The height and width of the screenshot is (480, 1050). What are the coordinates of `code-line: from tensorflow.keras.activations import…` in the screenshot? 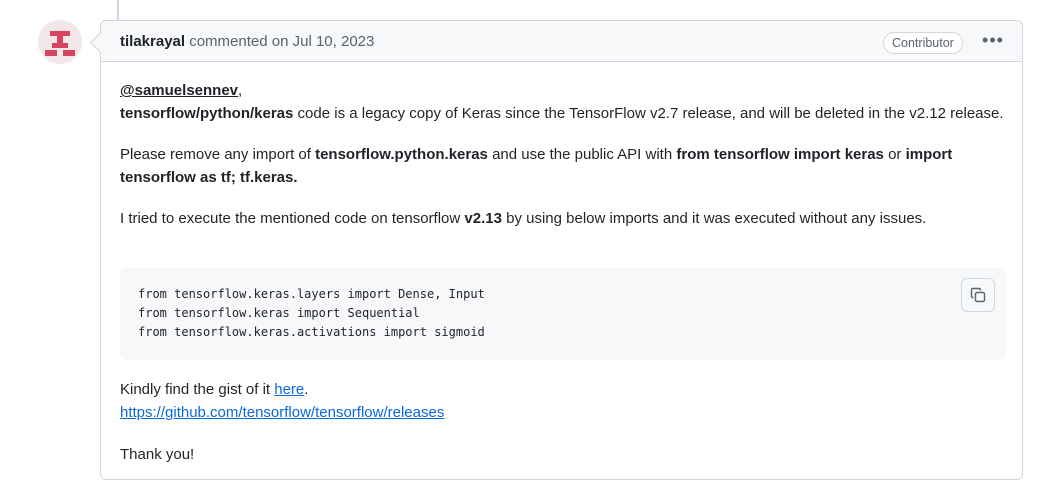 It's located at (311, 332).